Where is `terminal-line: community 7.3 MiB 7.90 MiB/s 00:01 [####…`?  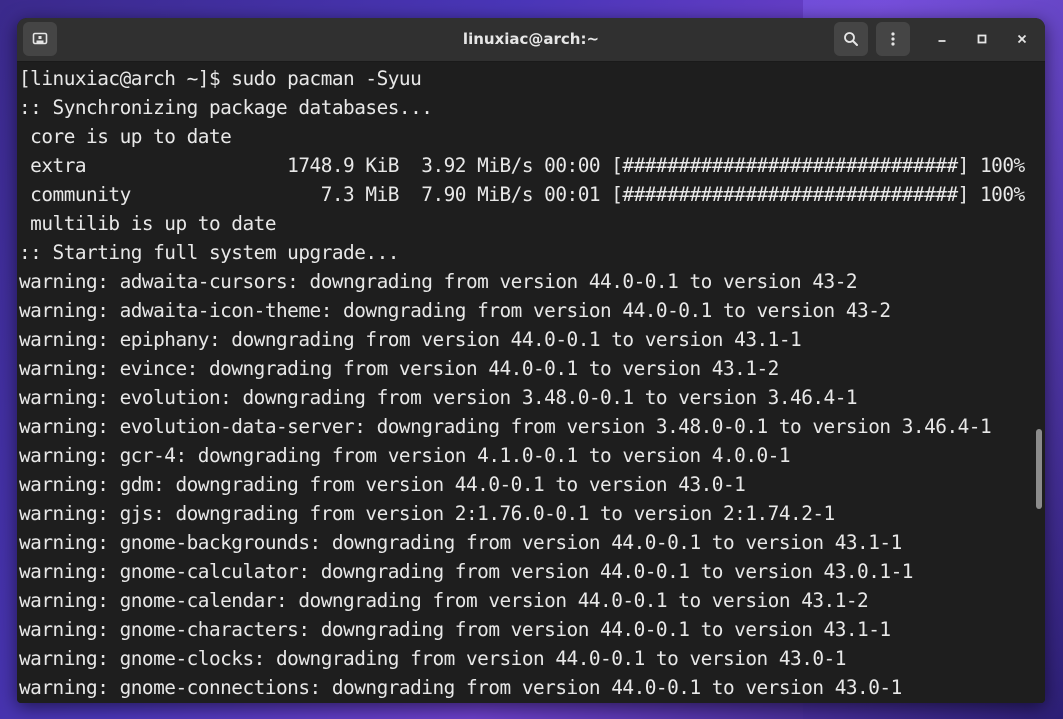
terminal-line: community 7.3 MiB 7.90 MiB/s 00:01 [####… is located at coordinates (522, 194).